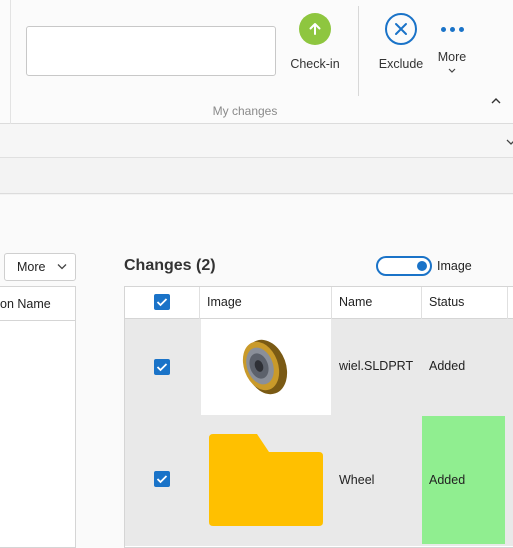 The image size is (513, 548). I want to click on more-dropdown: More, so click(40, 267).